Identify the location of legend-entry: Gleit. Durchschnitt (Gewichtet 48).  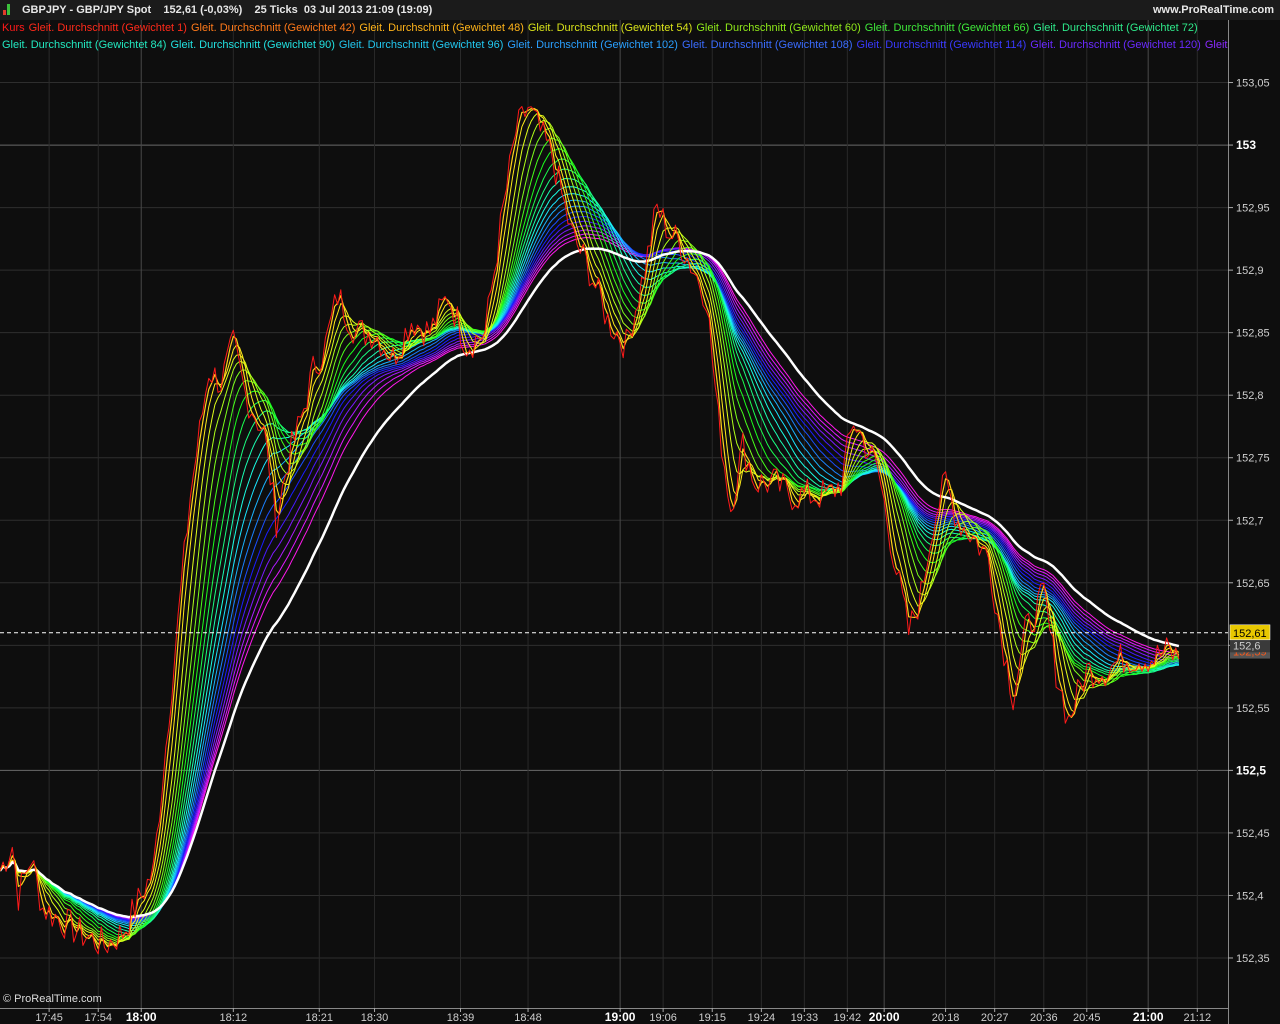
(441, 28).